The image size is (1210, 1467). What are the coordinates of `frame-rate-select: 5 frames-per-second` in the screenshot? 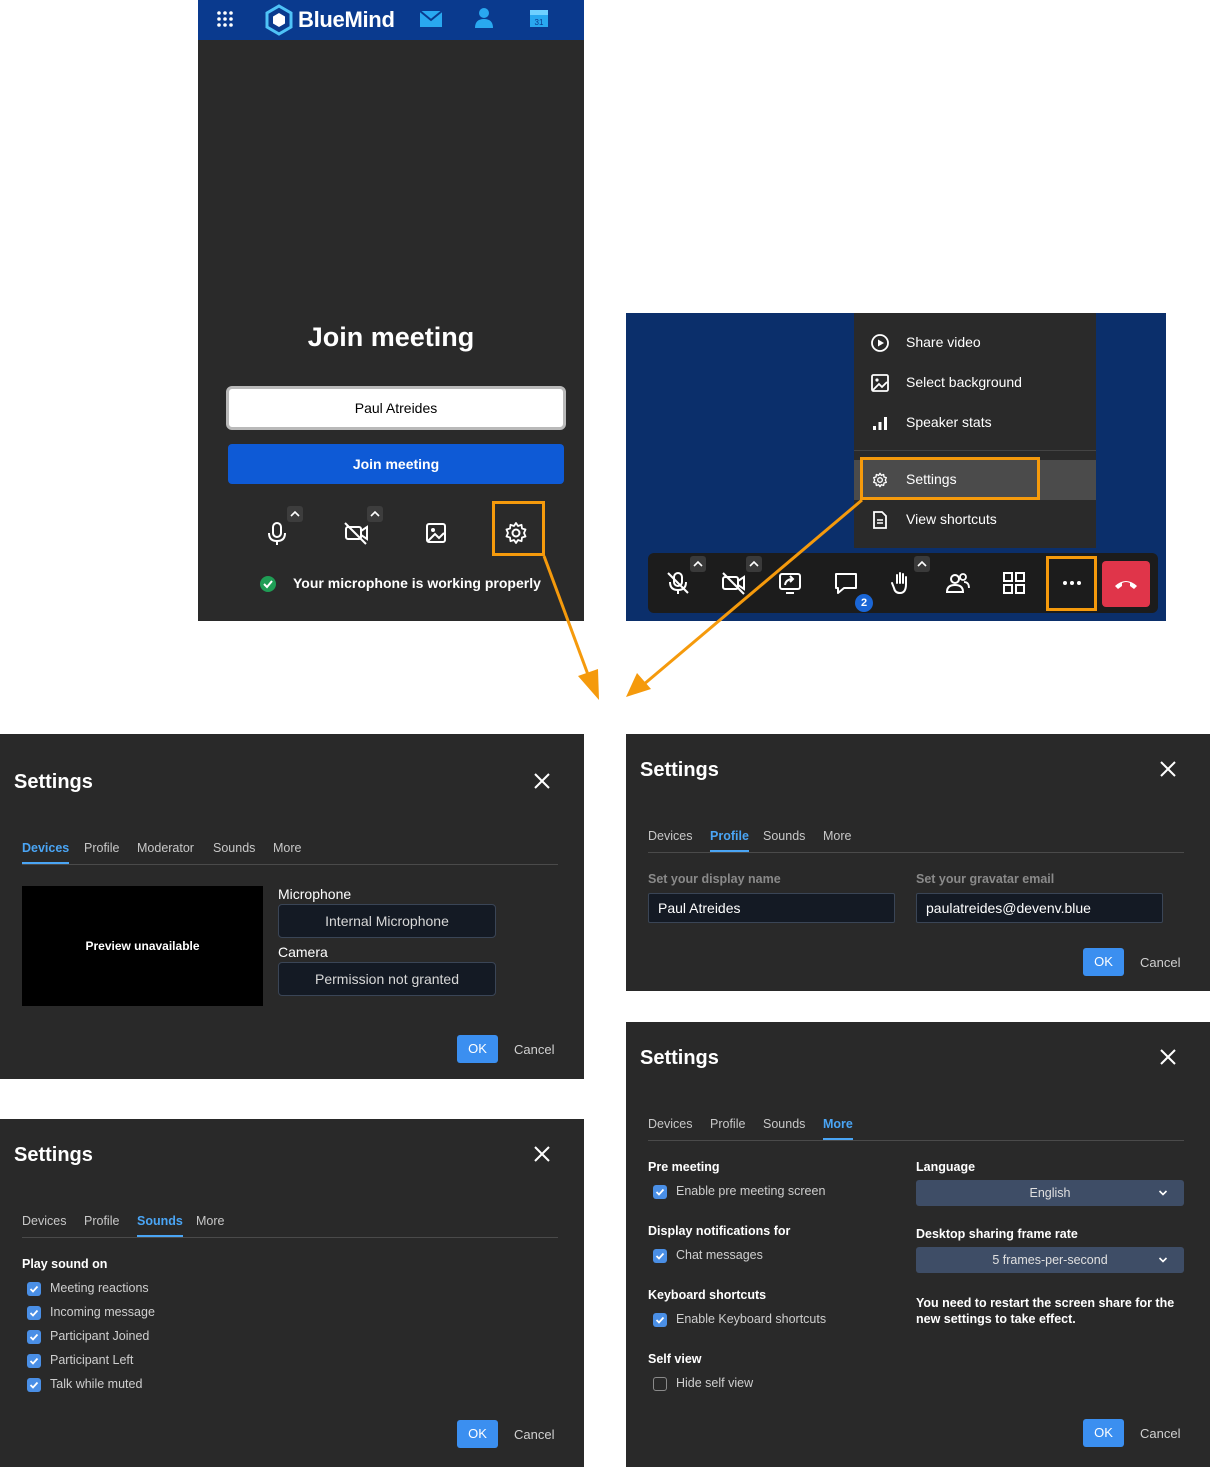 It's located at (1050, 1260).